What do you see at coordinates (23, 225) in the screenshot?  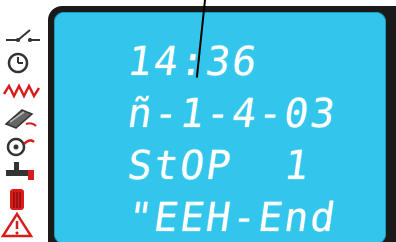 I see `warning-triangle-icon` at bounding box center [23, 225].